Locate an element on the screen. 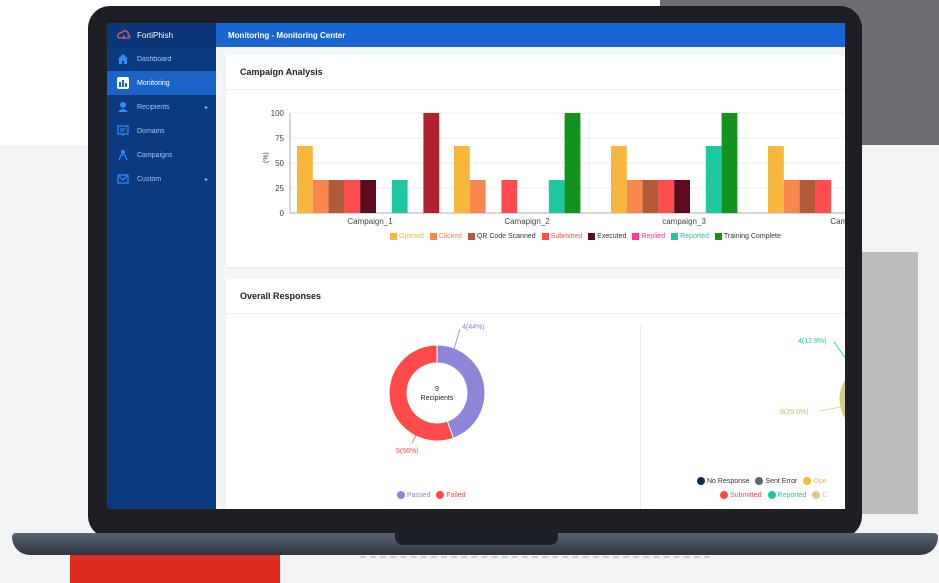  campaign-icon is located at coordinates (123, 155).